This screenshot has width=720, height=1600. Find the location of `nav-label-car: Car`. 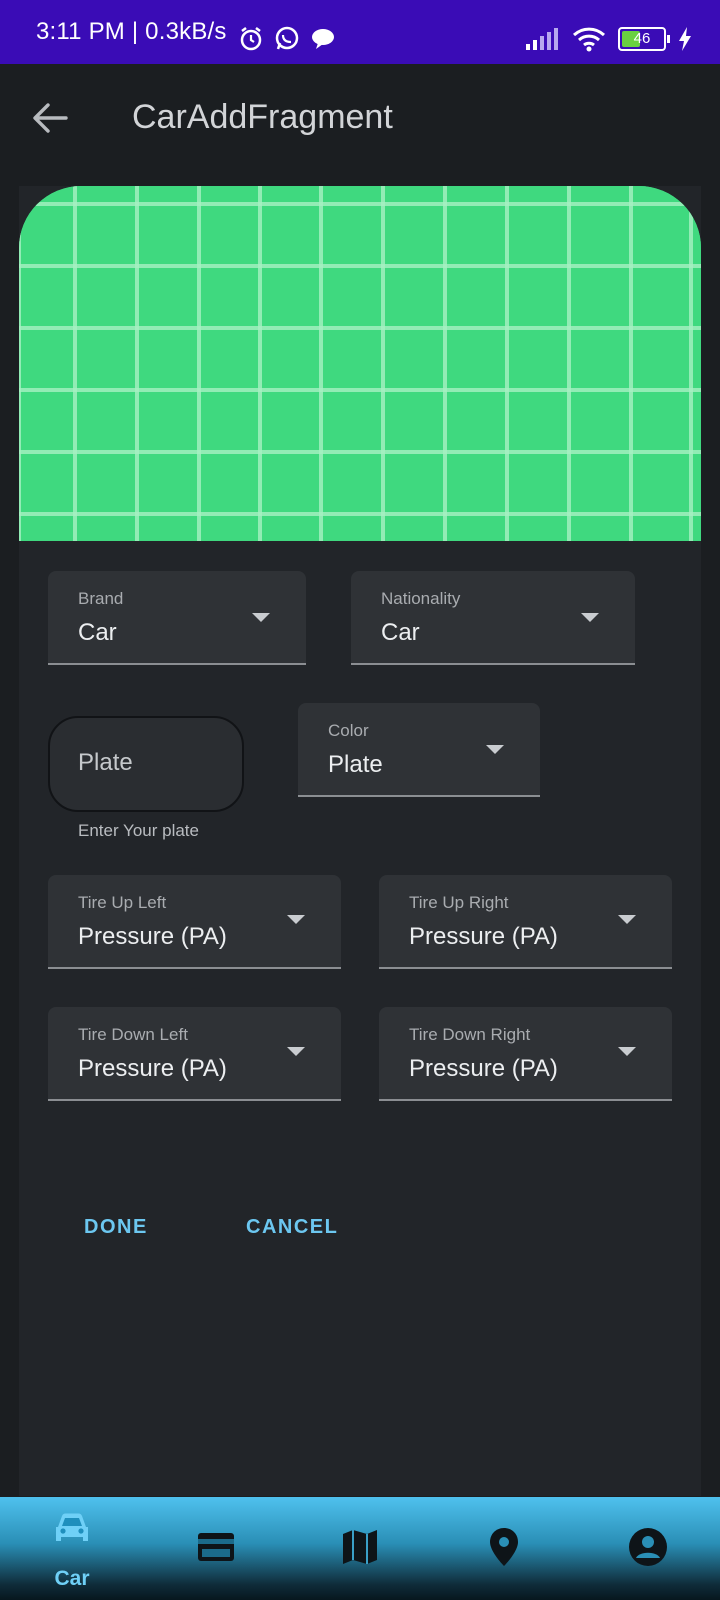

nav-label-car: Car is located at coordinates (72, 1578).